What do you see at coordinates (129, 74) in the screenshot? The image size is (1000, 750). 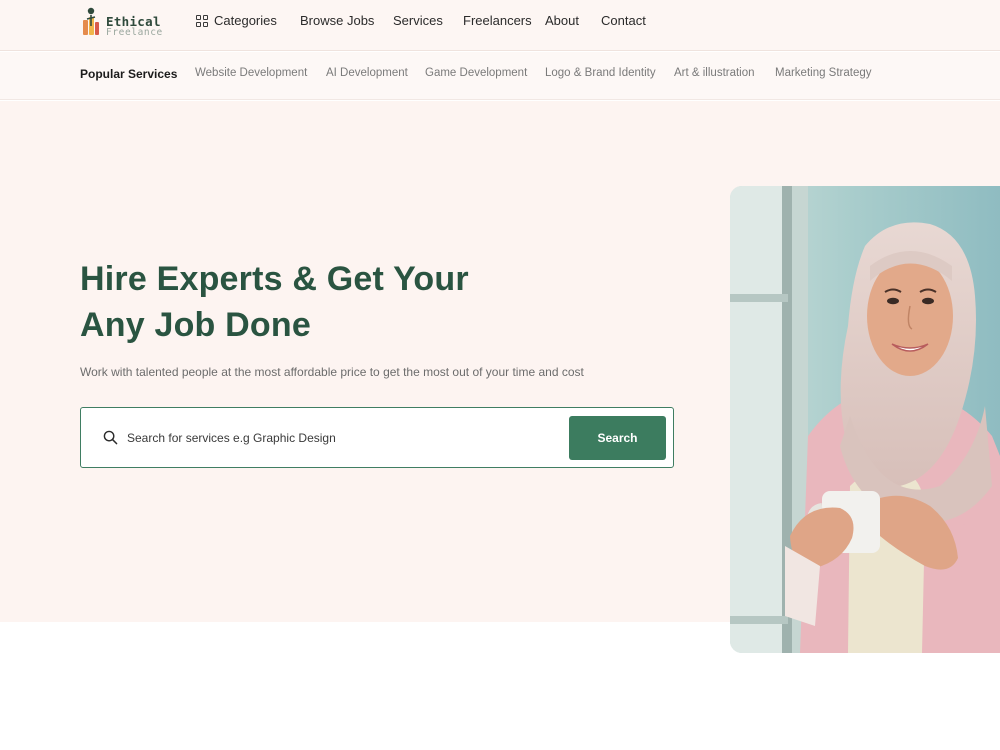 I see `popular-services-heading: Popular Services` at bounding box center [129, 74].